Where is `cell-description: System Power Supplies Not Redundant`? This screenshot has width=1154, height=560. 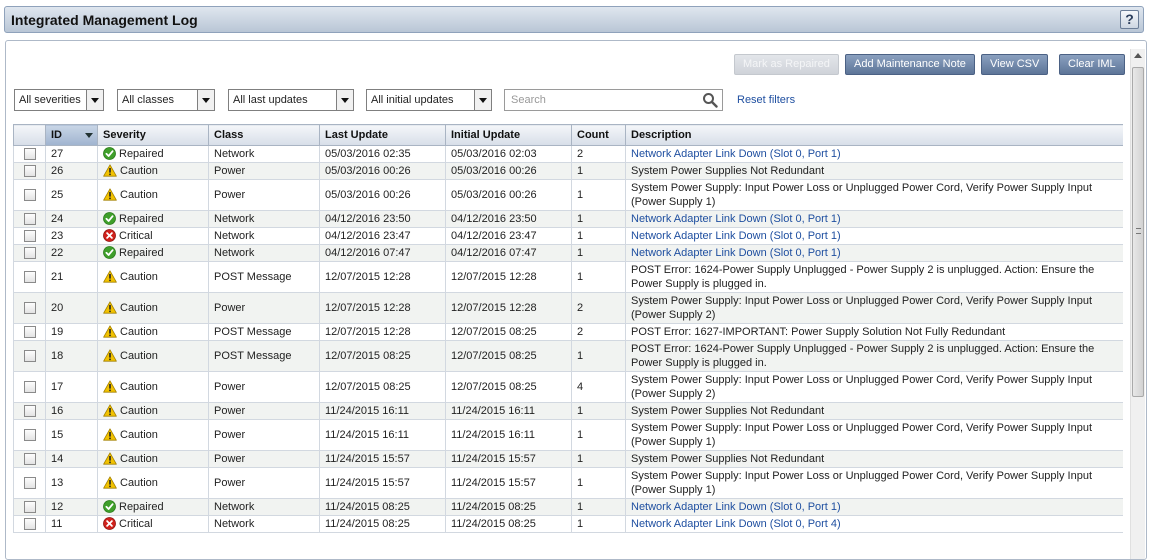 cell-description: System Power Supplies Not Redundant is located at coordinates (874, 171).